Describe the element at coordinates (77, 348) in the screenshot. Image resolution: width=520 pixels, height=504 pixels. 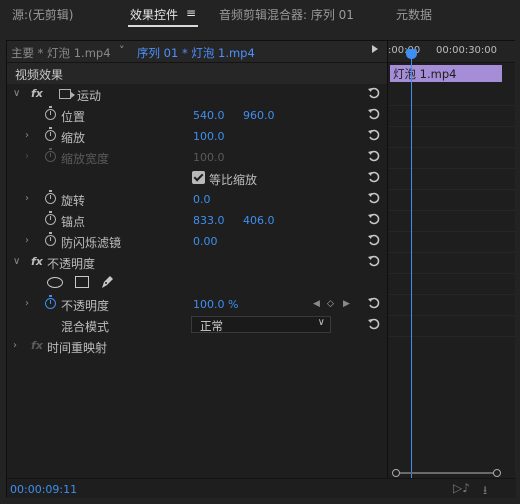
I see `effect-name-time-remap: 时间重映射` at that location.